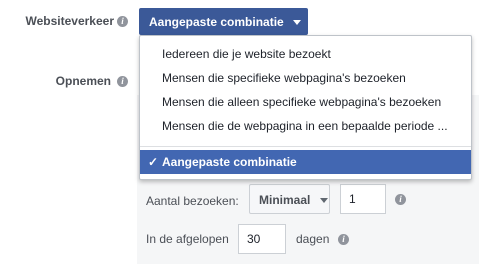 This screenshot has width=479, height=264. What do you see at coordinates (352, 199) in the screenshot?
I see `visits-count-value: 1` at bounding box center [352, 199].